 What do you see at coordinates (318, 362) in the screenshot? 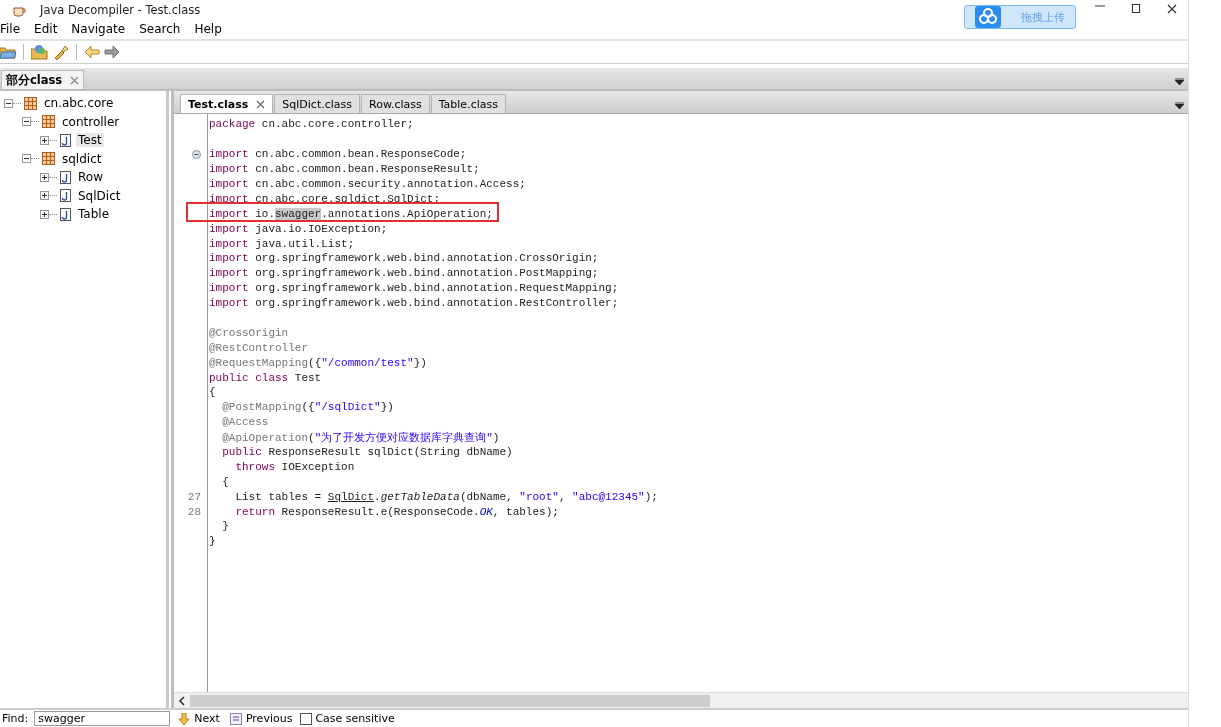
I see `code-line: @RequestMapping({"/common/test"})` at bounding box center [318, 362].